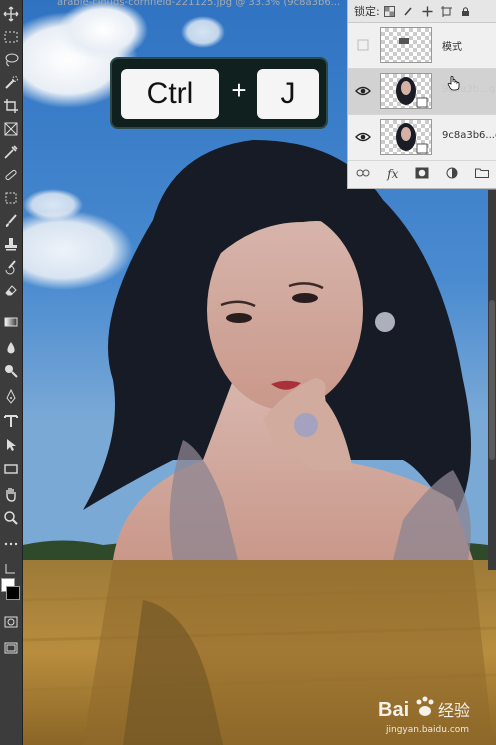 This screenshot has height=745, width=496. What do you see at coordinates (11, 60) in the screenshot?
I see `lasso-icon` at bounding box center [11, 60].